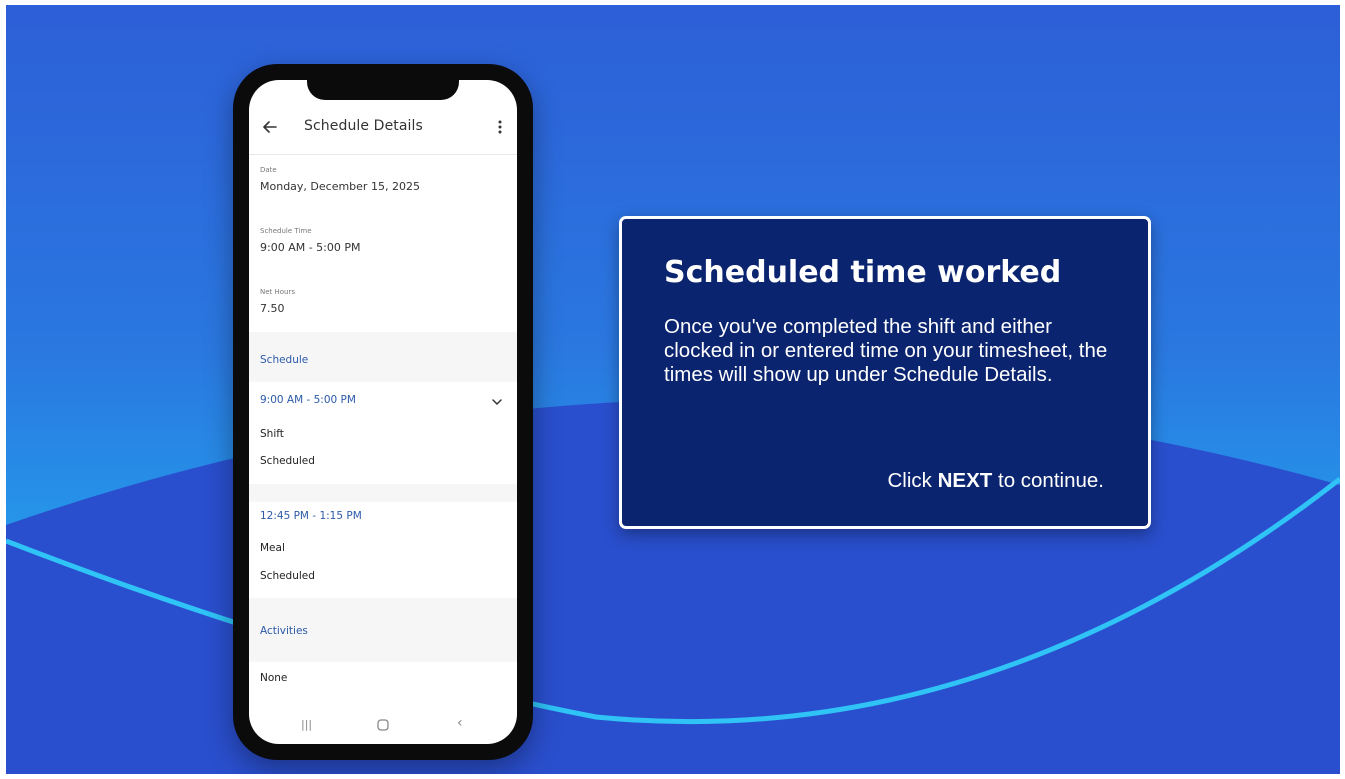 Image resolution: width=1345 pixels, height=779 pixels. I want to click on nav-back-button: ‹, so click(460, 723).